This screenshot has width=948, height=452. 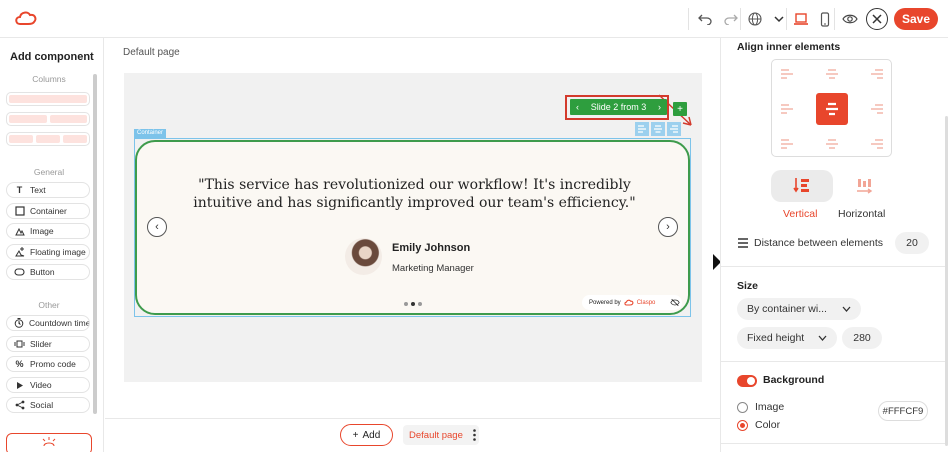 What do you see at coordinates (474, 19) in the screenshot?
I see `top-toolbar: Save` at bounding box center [474, 19].